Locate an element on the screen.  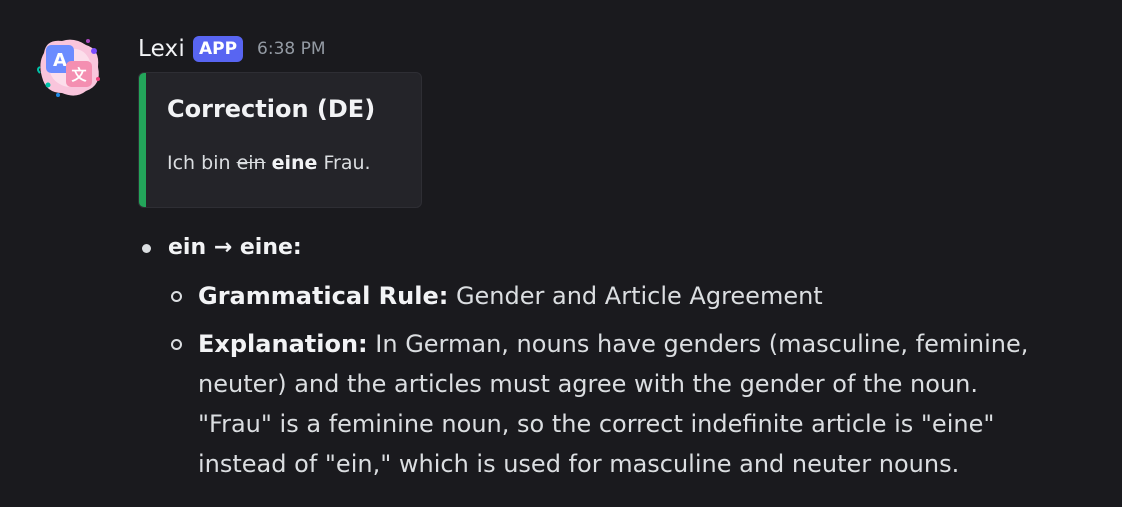
avatar: A 文 is located at coordinates (70, 67).